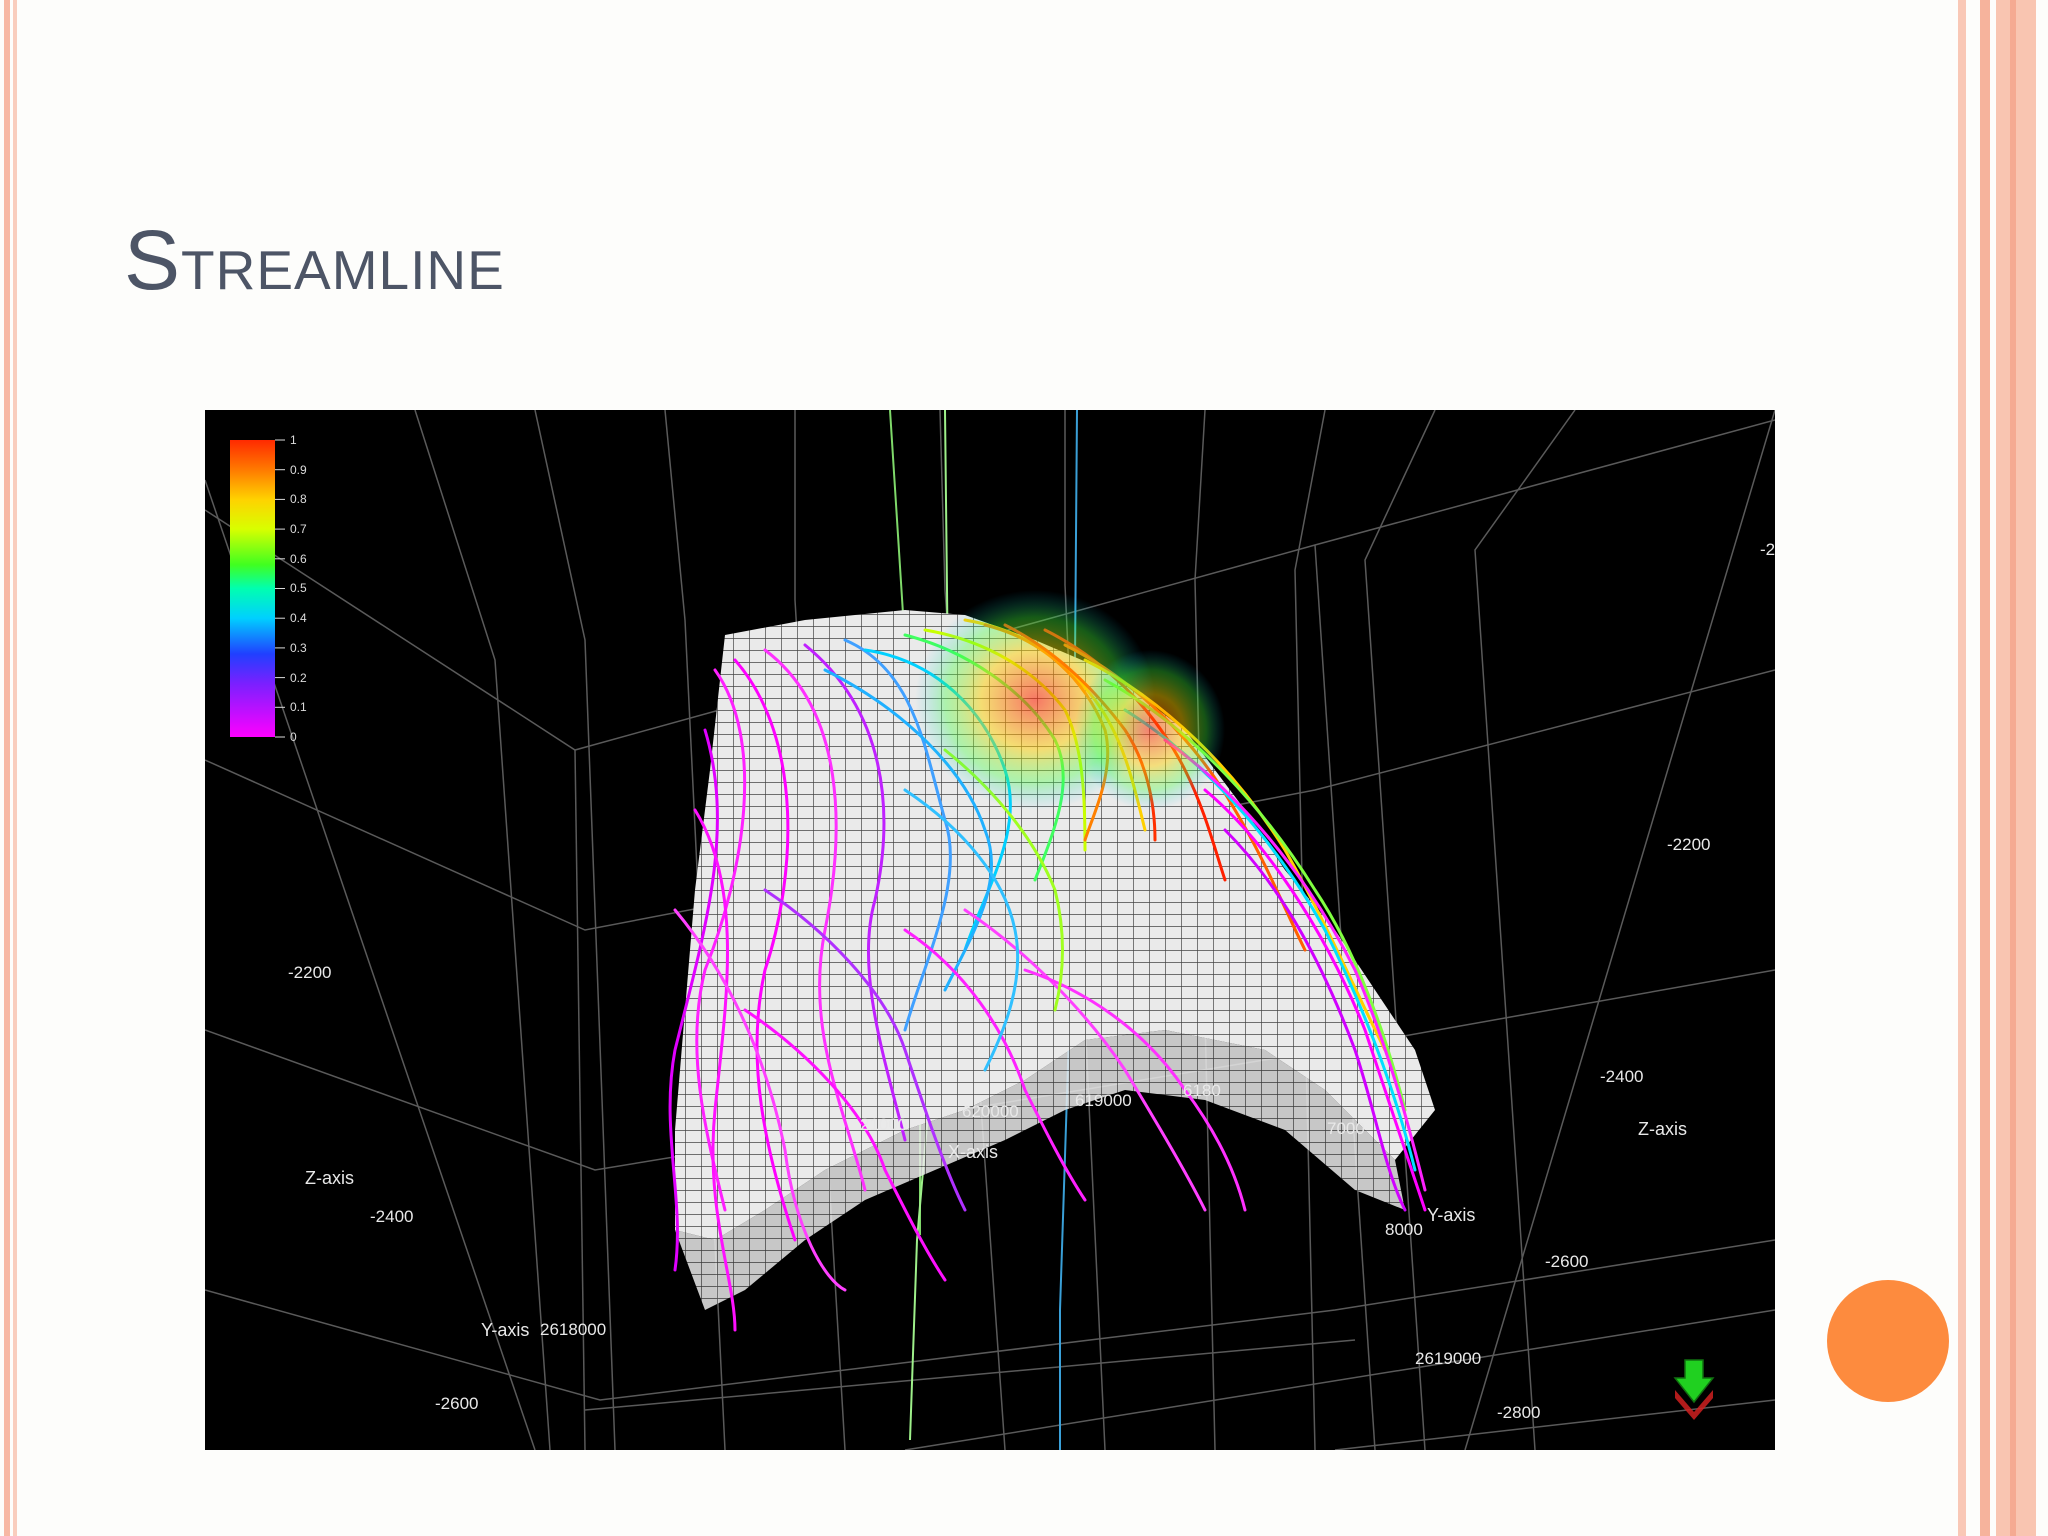 This screenshot has height=1536, width=2048. I want to click on z-right-tick: -2200, so click(1688, 844).